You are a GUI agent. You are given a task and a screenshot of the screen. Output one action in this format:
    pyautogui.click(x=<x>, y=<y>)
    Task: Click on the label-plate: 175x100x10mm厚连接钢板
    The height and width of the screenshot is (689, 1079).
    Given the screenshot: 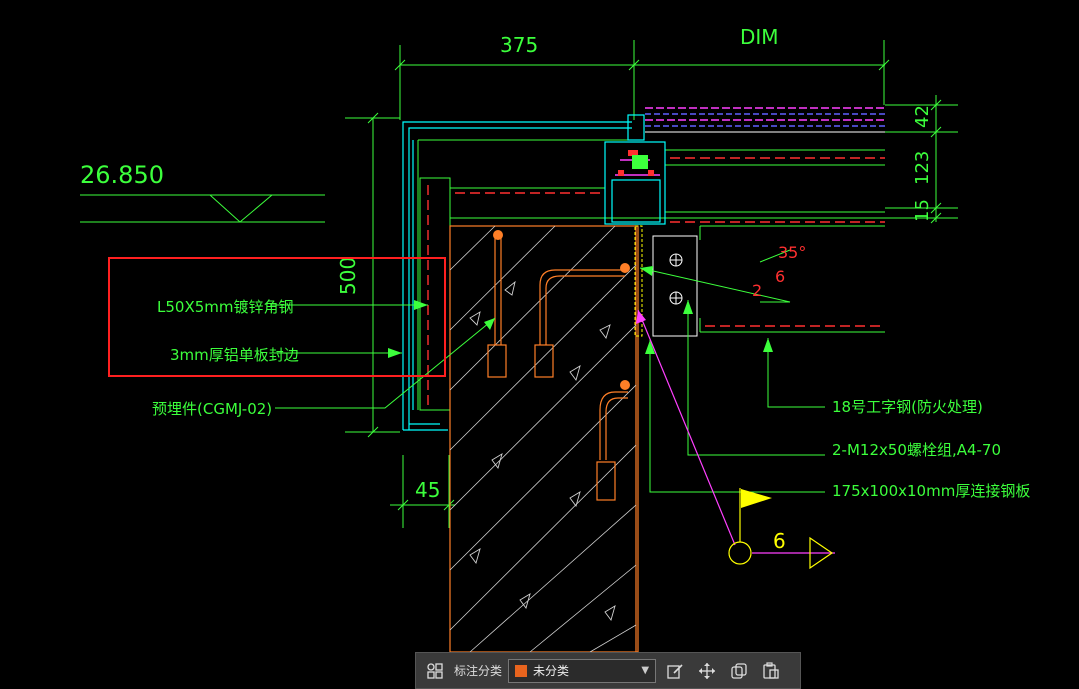 What is the action you would take?
    pyautogui.click(x=931, y=491)
    